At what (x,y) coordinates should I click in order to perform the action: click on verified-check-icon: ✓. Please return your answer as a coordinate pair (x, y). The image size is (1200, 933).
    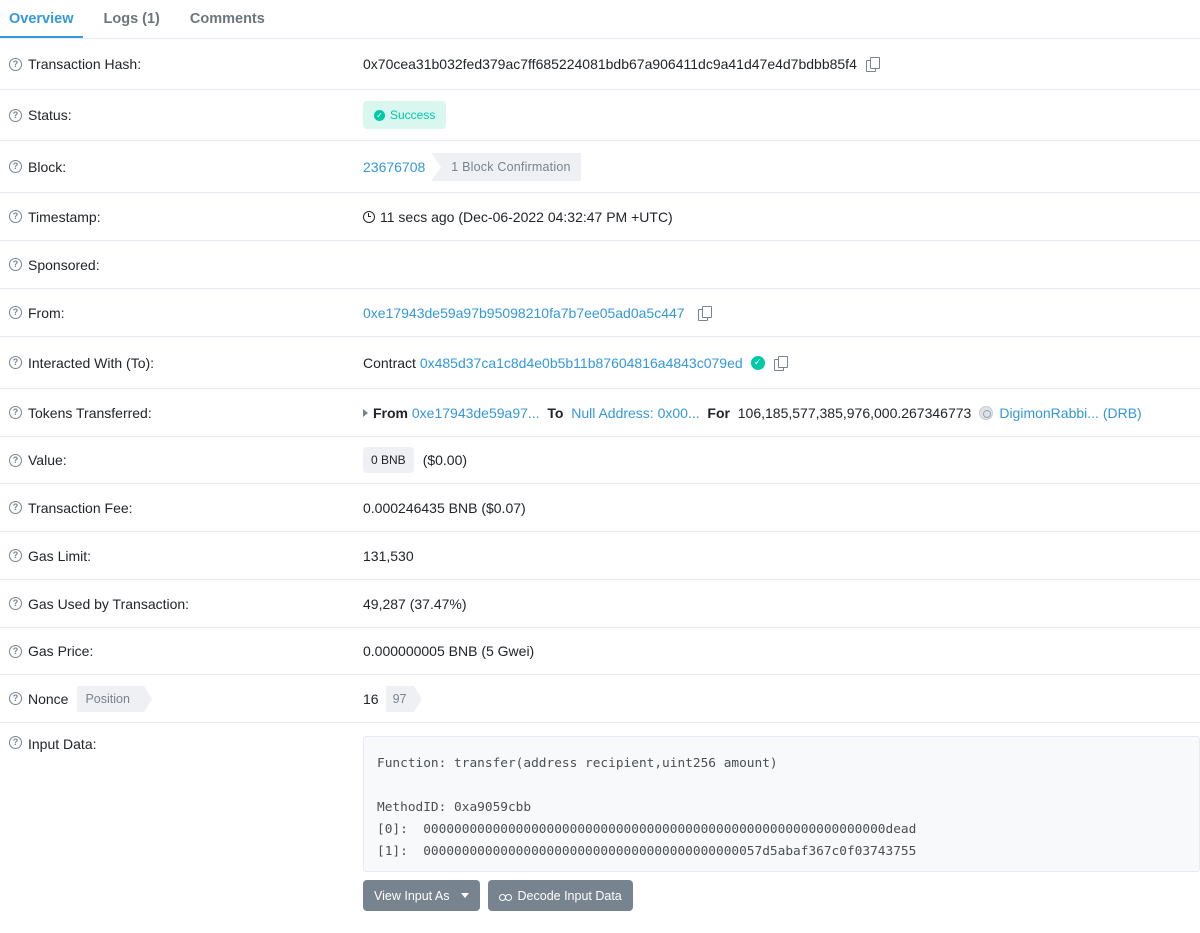
    Looking at the image, I should click on (757, 362).